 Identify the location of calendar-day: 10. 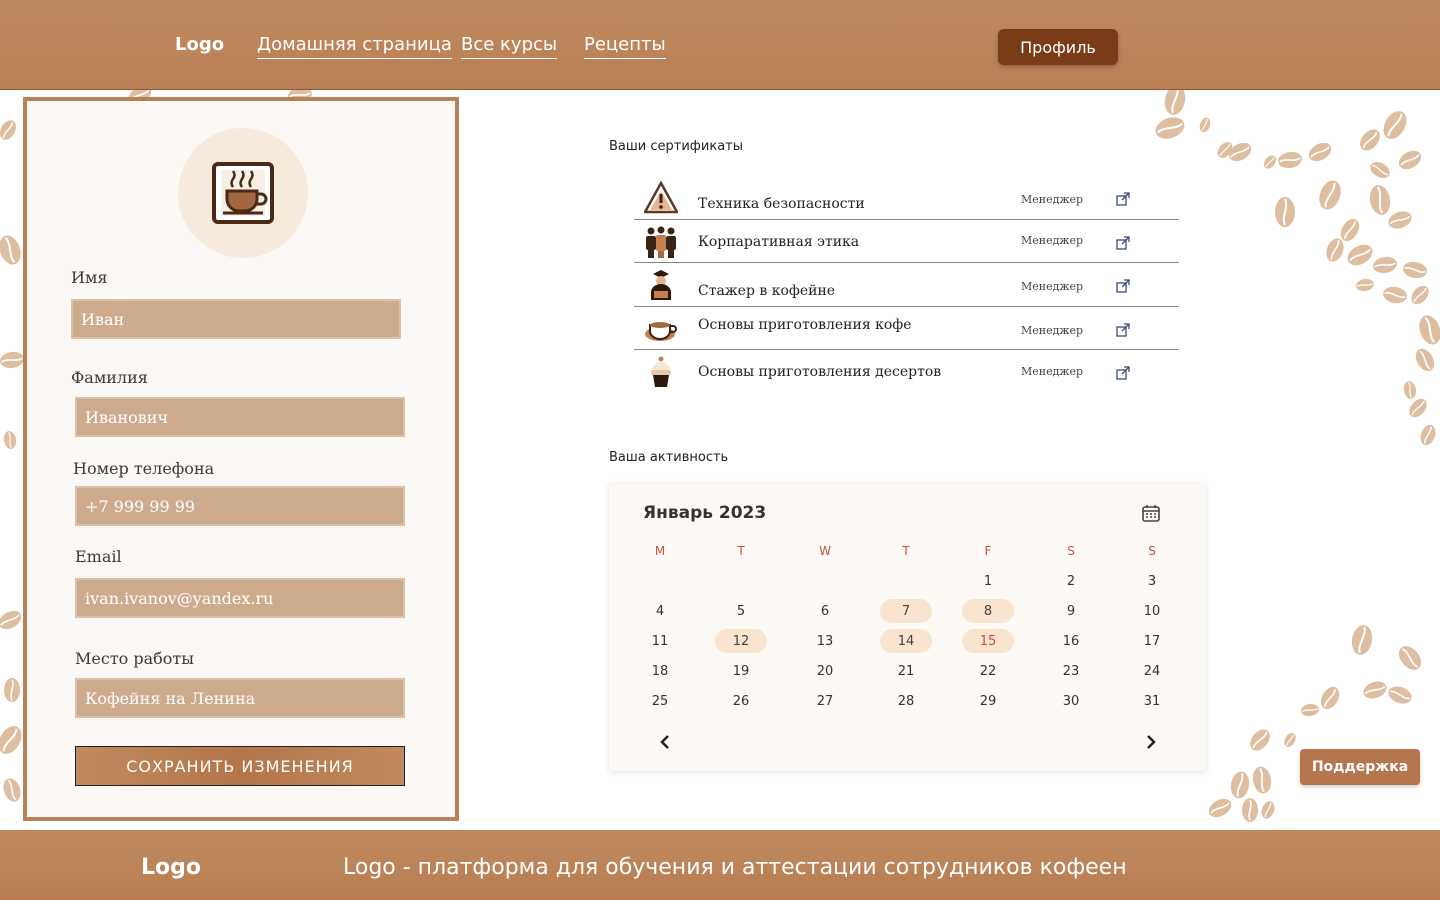
(1152, 611).